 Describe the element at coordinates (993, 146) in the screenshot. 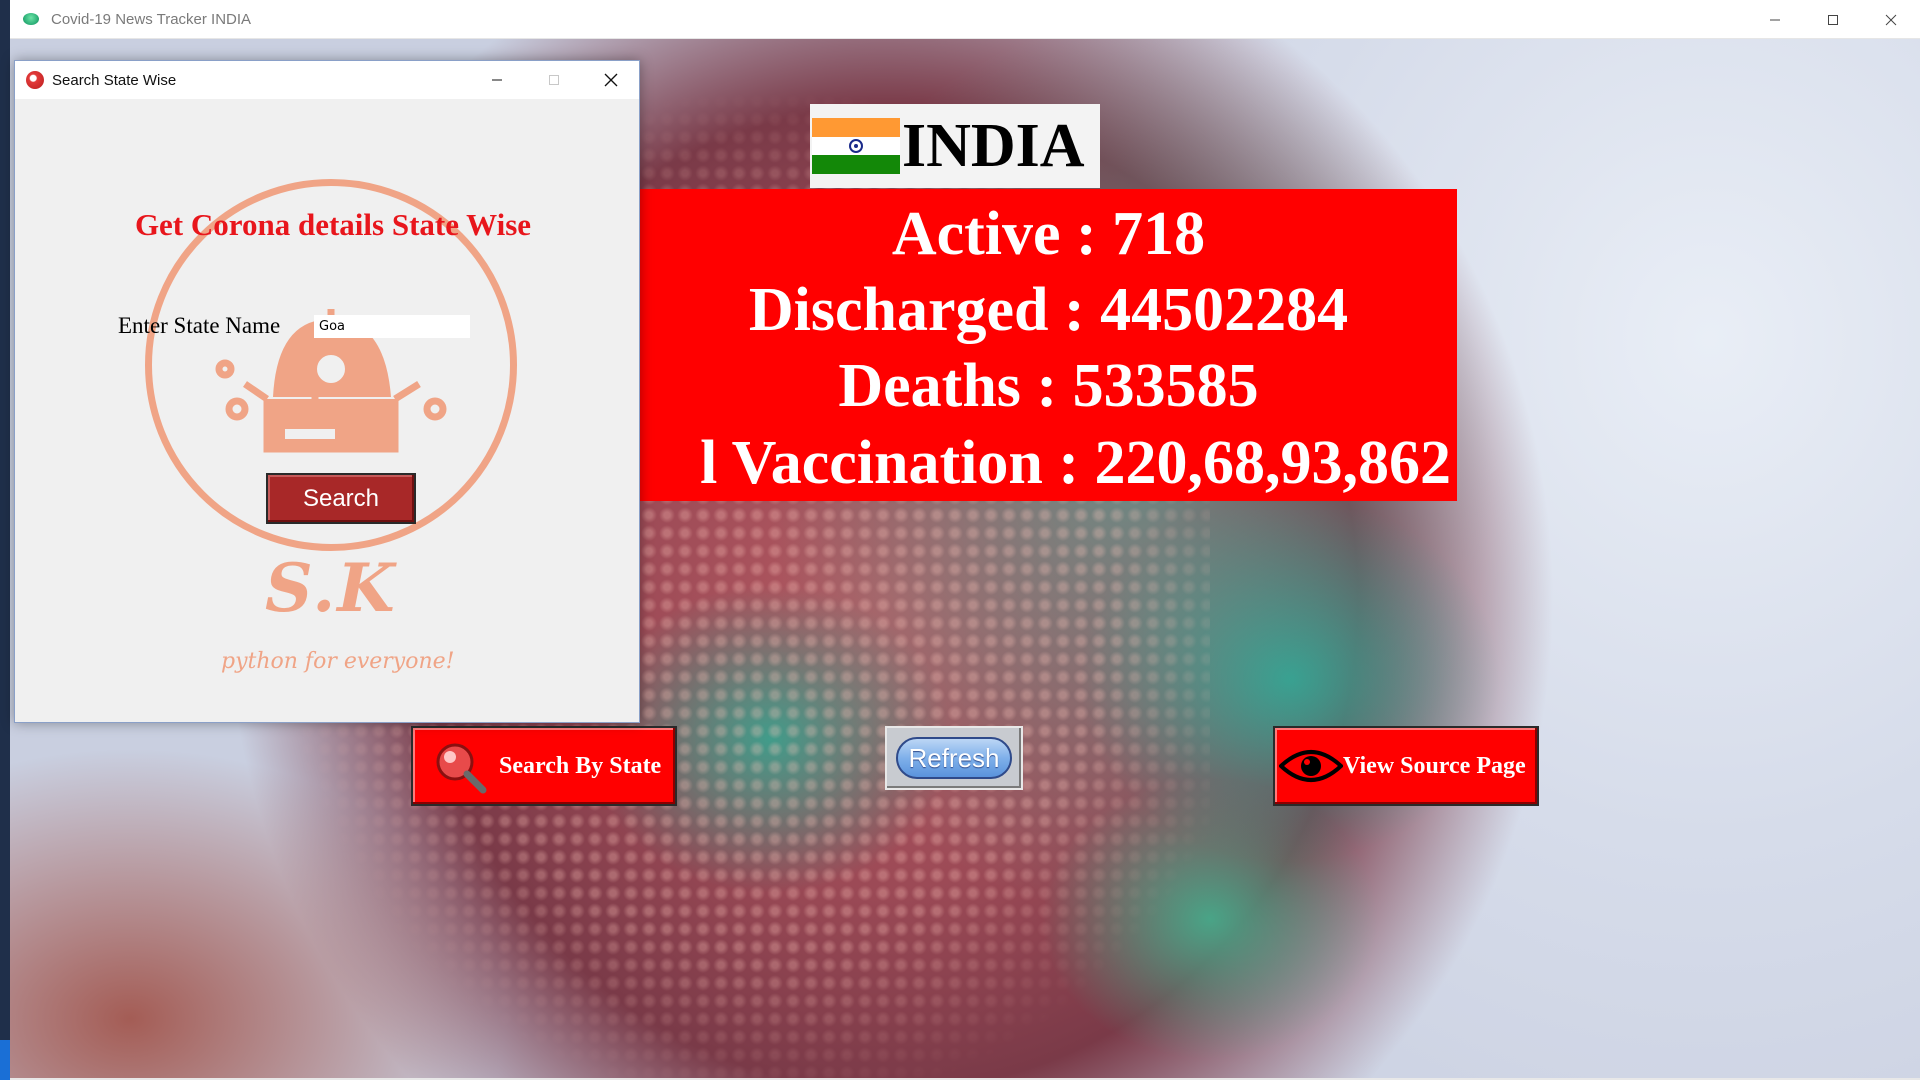

I see `country-title: INDIA` at that location.